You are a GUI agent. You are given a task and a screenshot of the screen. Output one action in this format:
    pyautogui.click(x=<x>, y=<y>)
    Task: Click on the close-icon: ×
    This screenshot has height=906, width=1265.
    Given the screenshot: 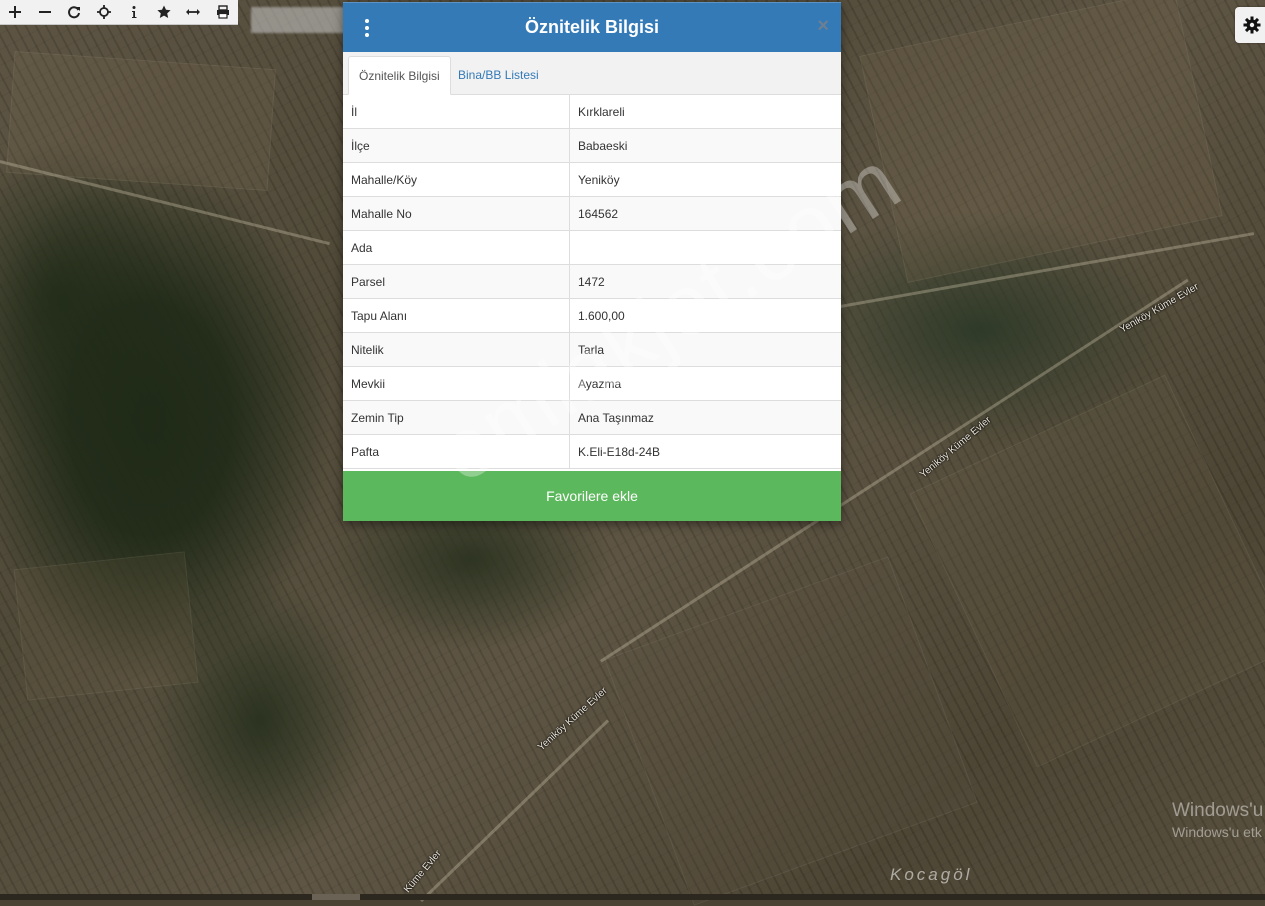 What is the action you would take?
    pyautogui.click(x=823, y=26)
    